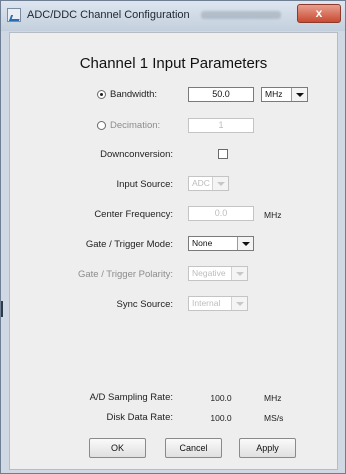  I want to click on ad-sampling-rate-unit: MHz, so click(273, 398).